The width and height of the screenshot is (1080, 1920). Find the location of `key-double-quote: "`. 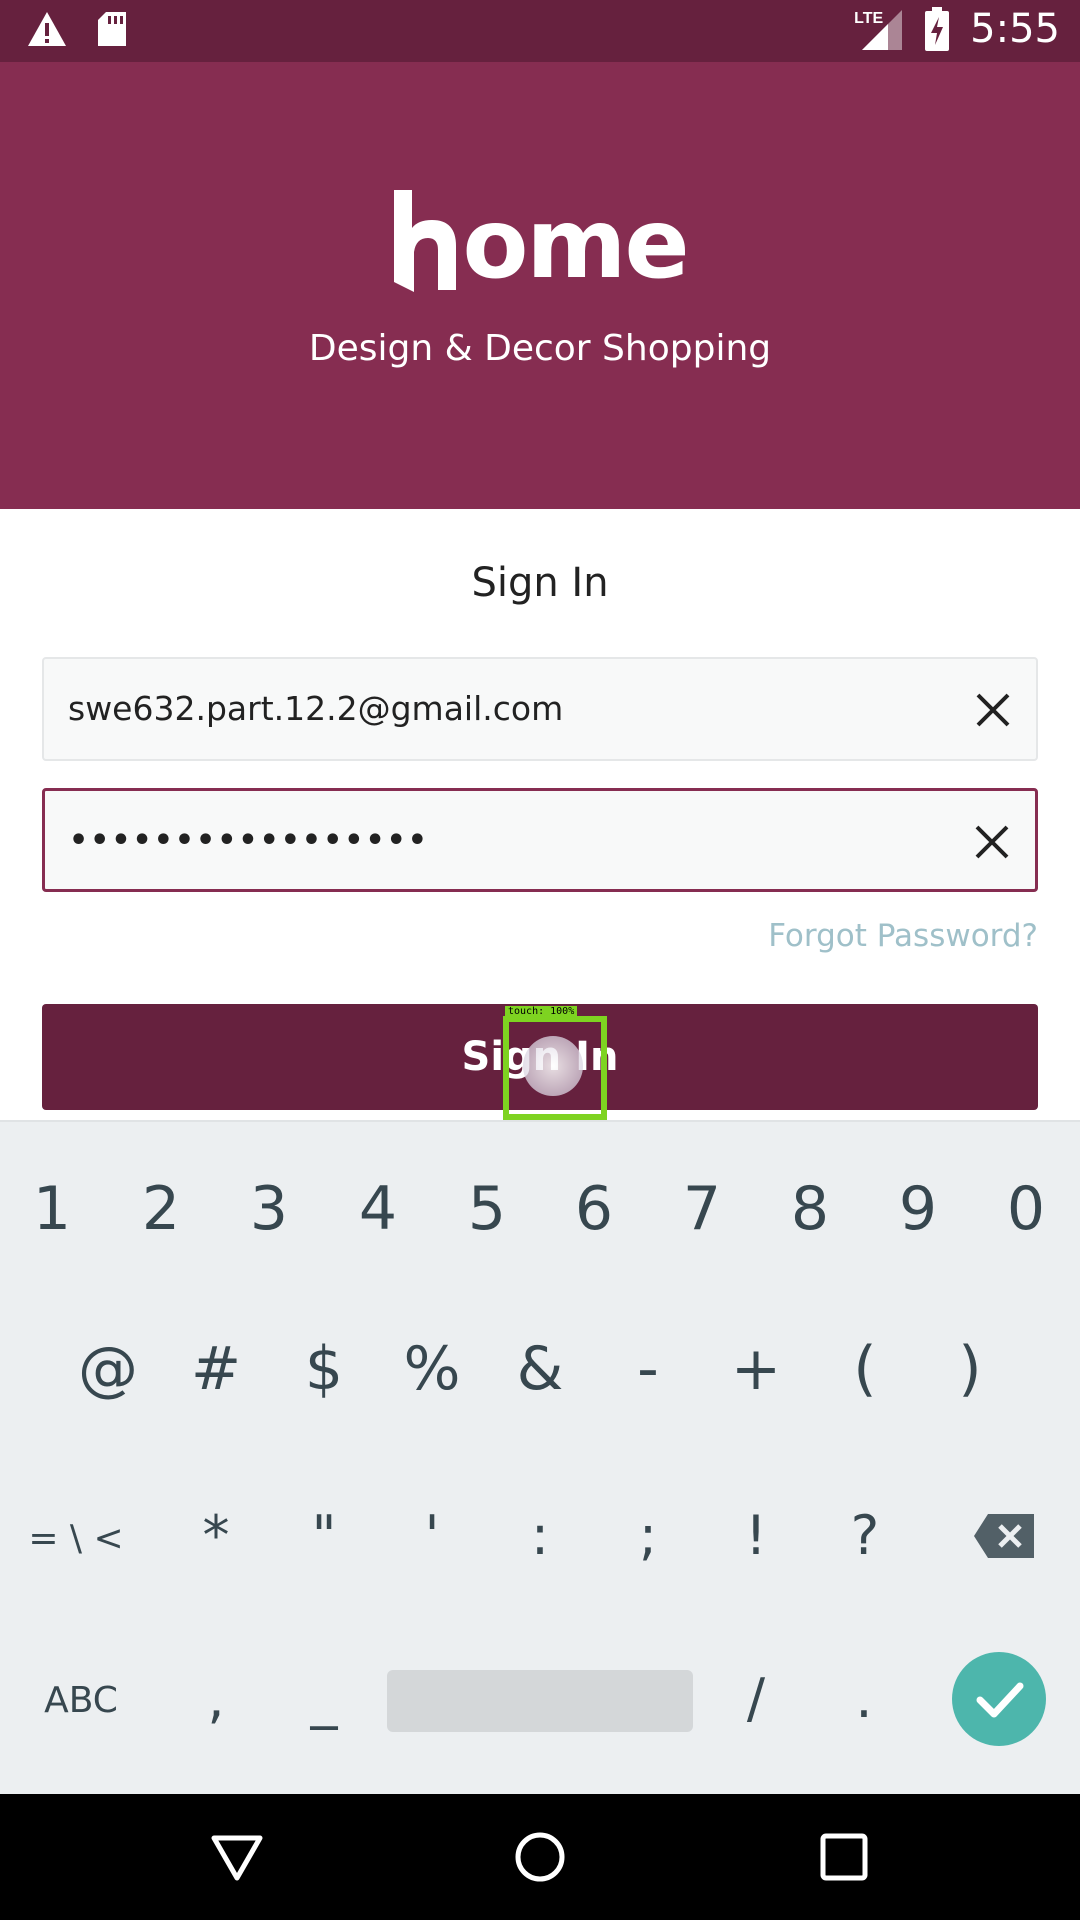

key-double-quote: " is located at coordinates (324, 1535).